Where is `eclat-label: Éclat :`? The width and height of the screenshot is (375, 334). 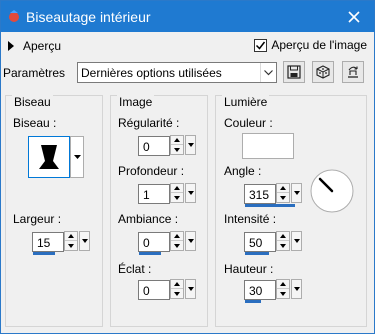
eclat-label: Éclat : is located at coordinates (135, 269).